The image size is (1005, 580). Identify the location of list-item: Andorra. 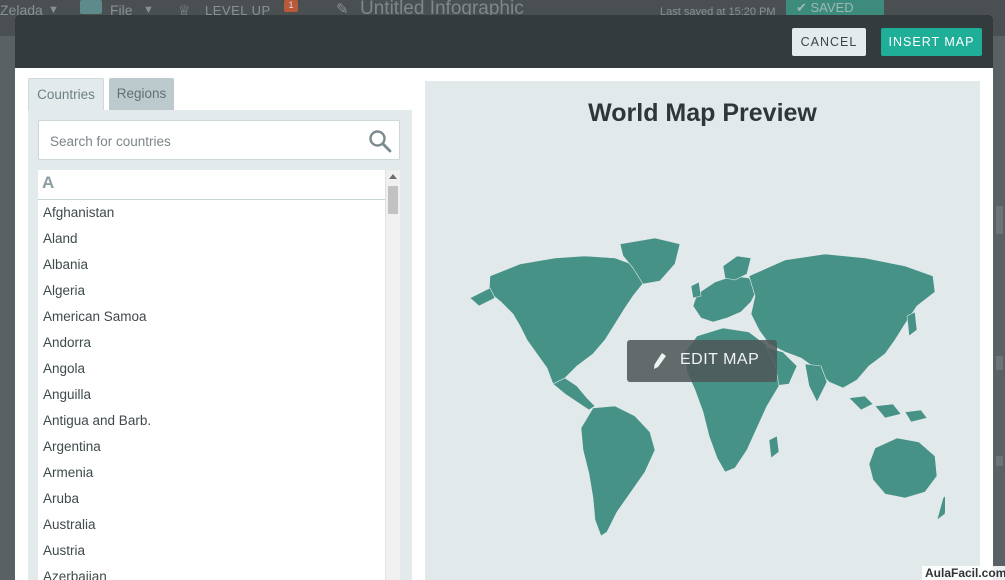
(211, 343).